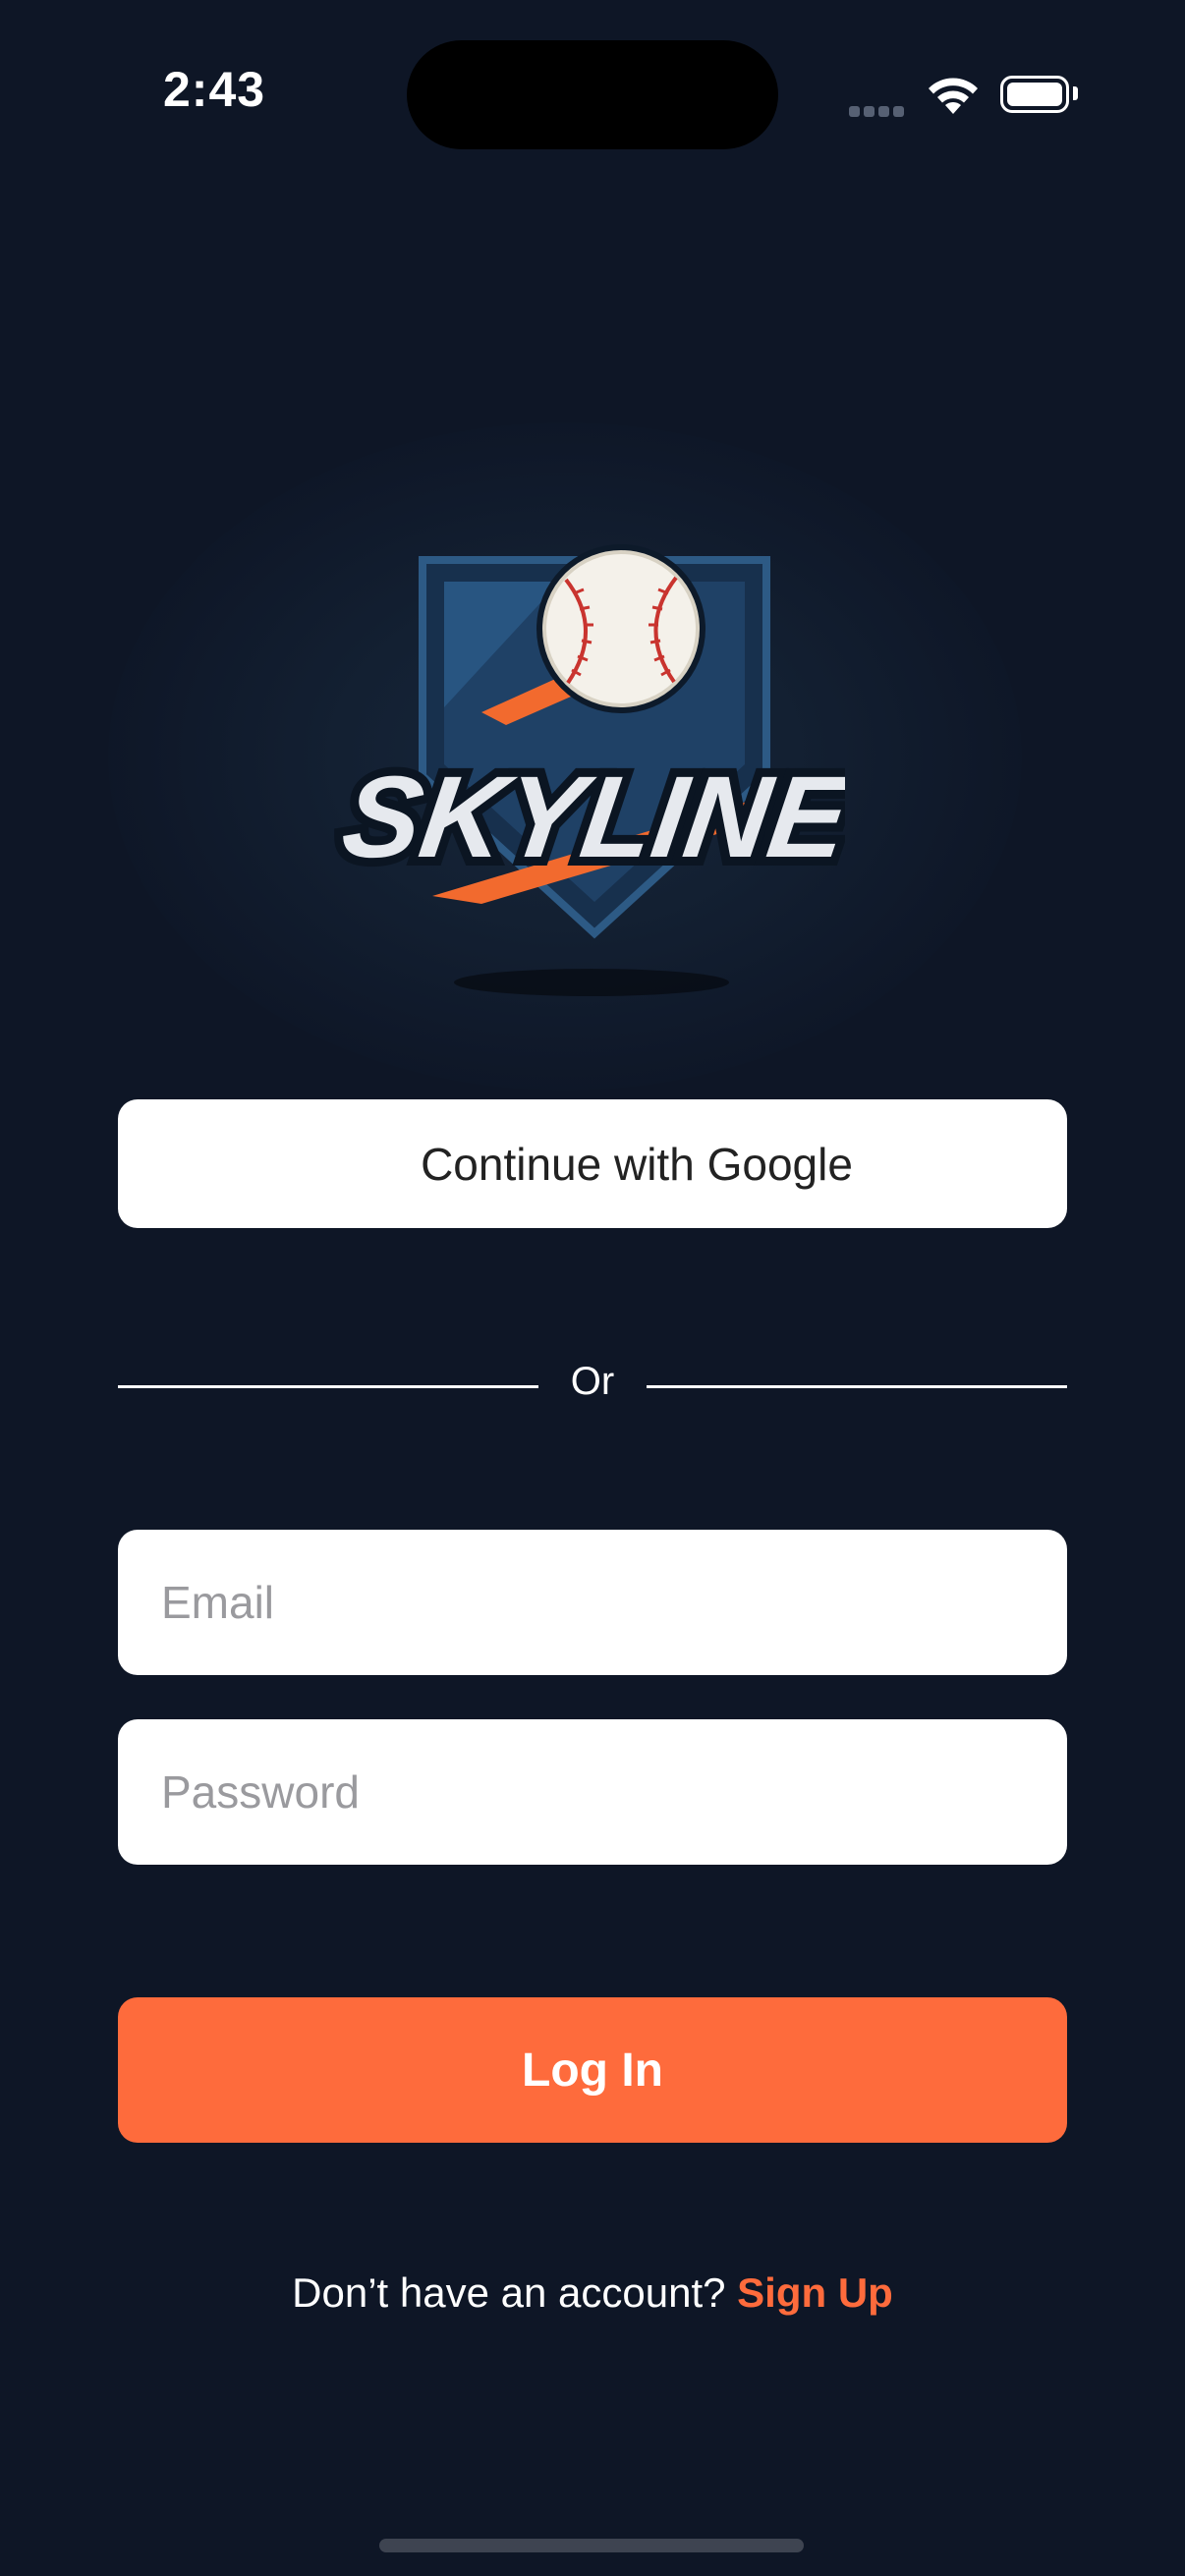 This screenshot has width=1185, height=2576. I want to click on password-field, so click(592, 1792).